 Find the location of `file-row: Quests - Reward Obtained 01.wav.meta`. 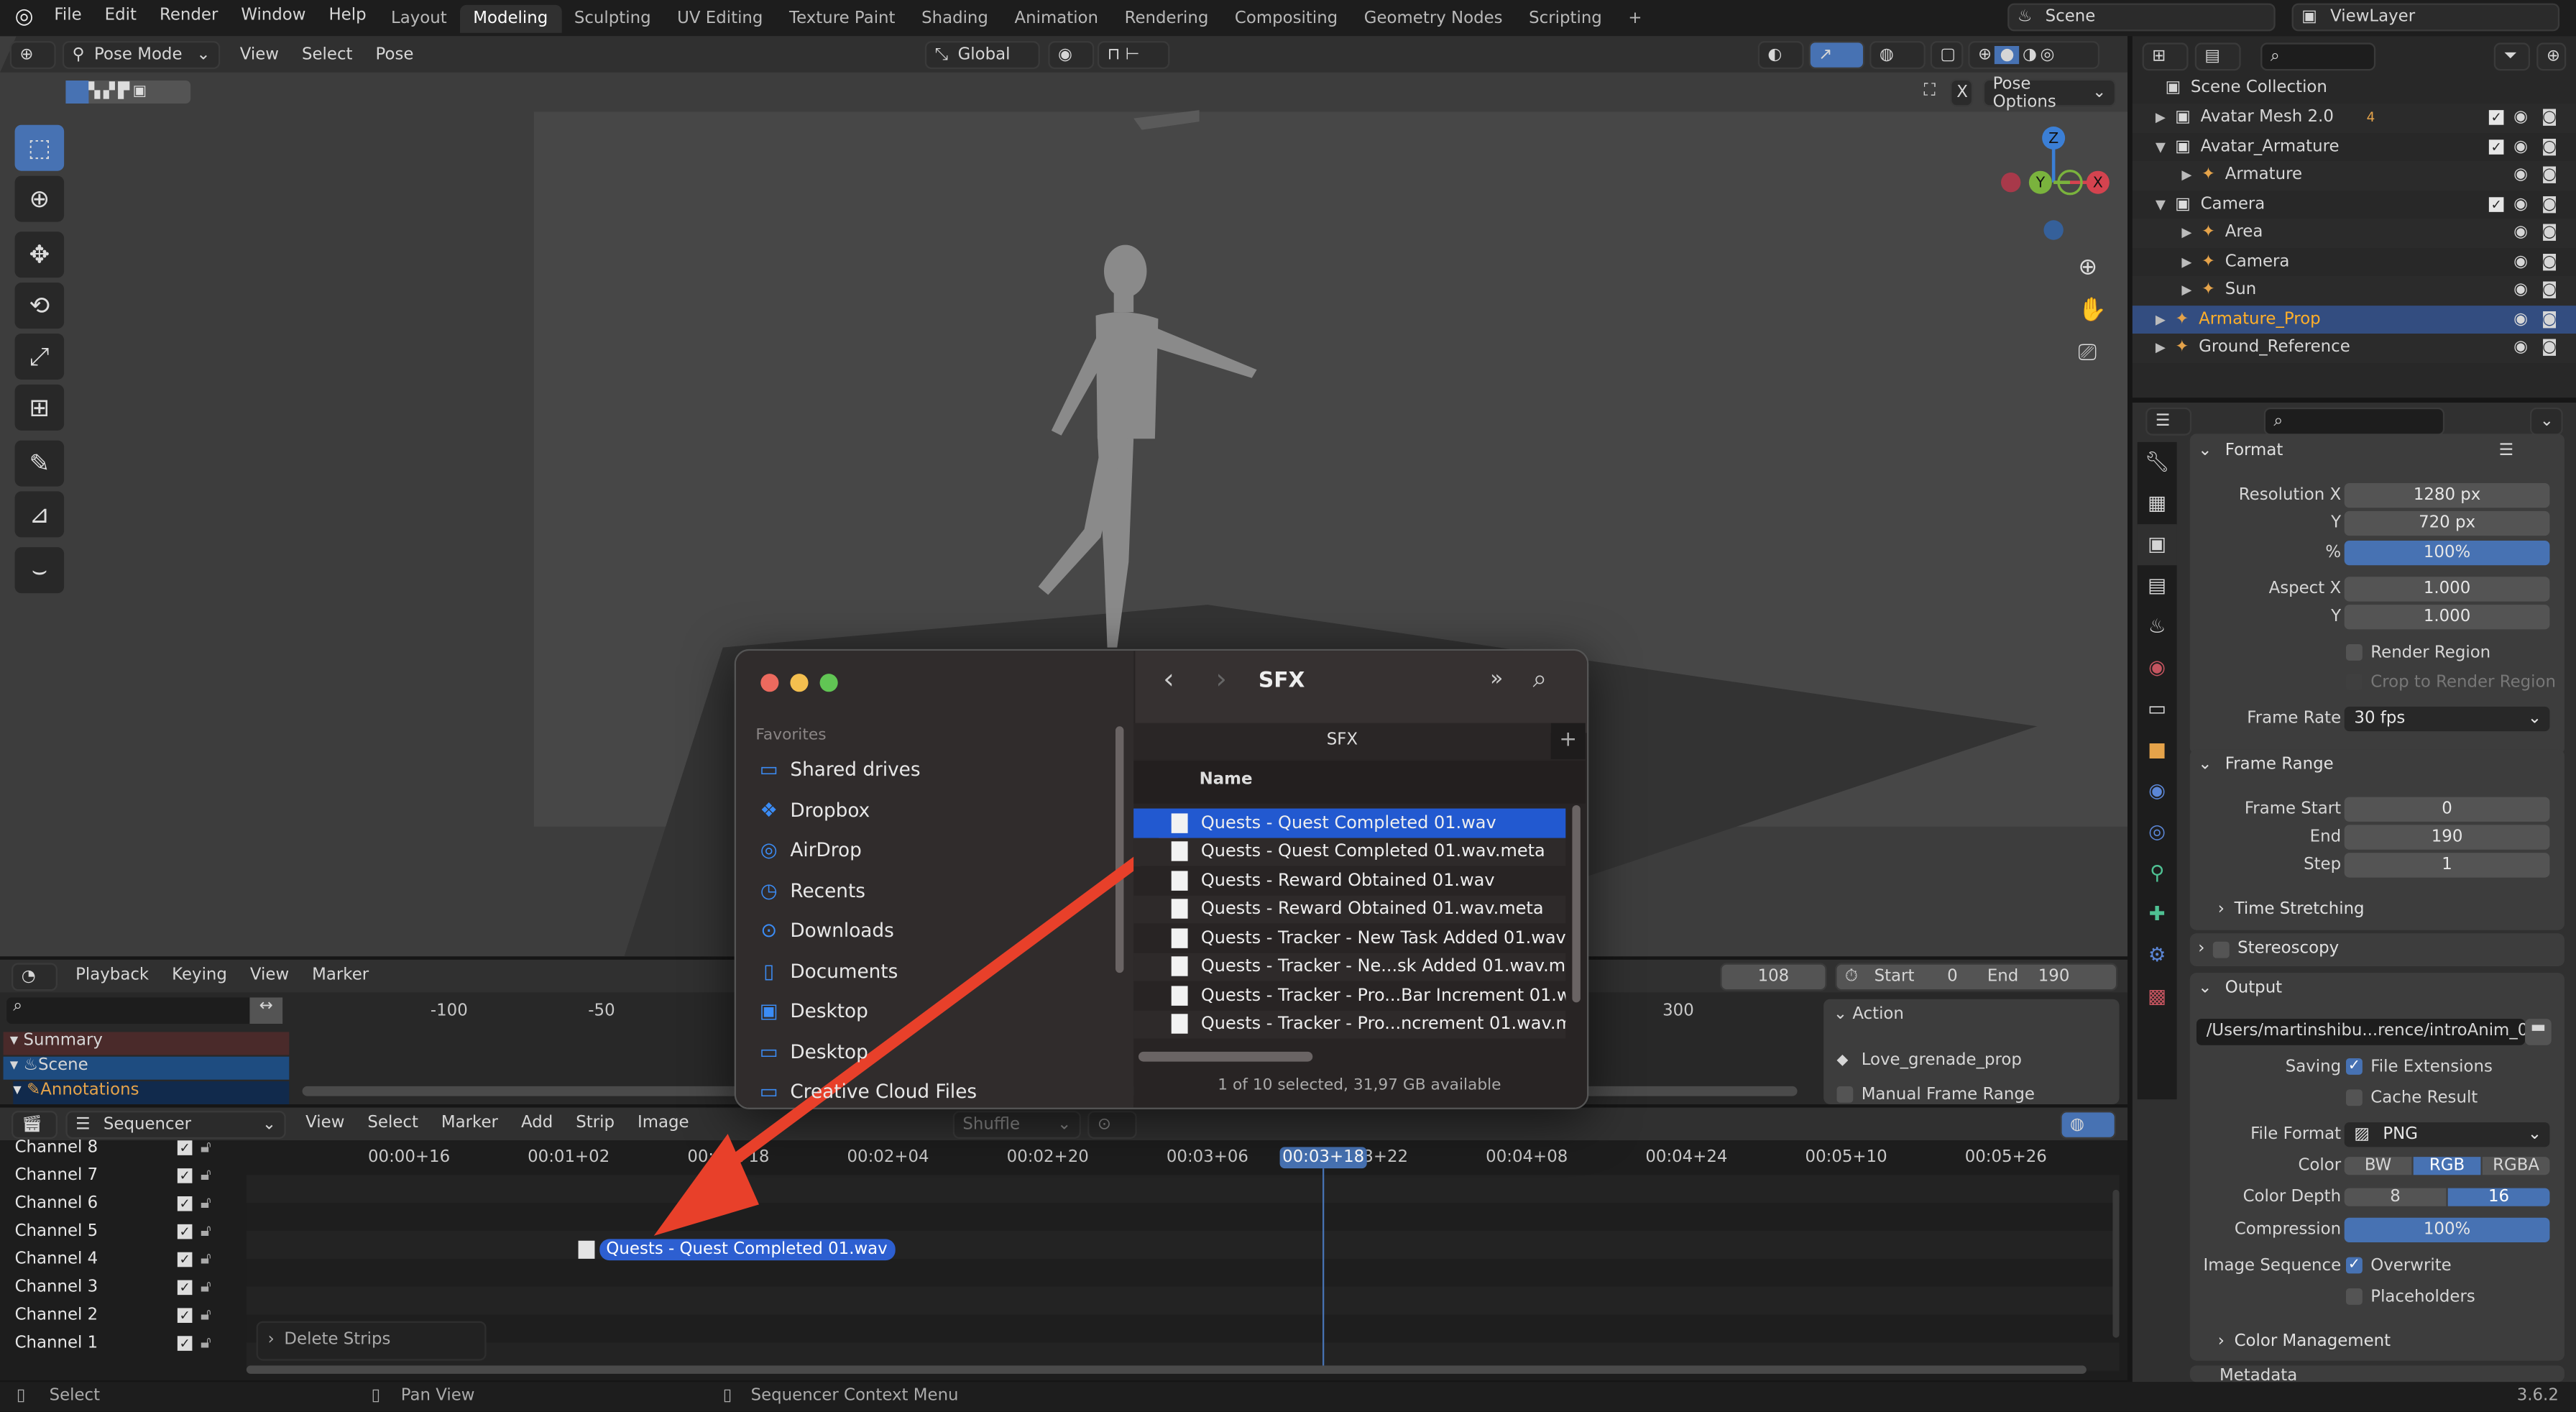

file-row: Quests - Reward Obtained 01.wav.meta is located at coordinates (1349, 909).